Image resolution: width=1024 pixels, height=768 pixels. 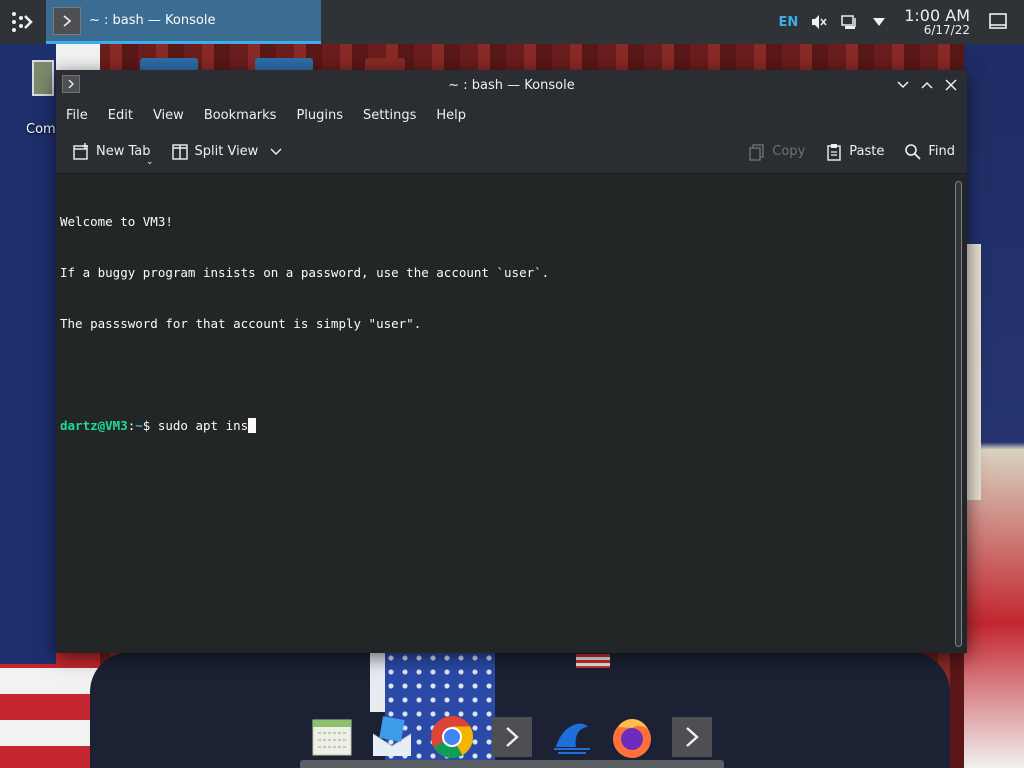 I want to click on chrome-icon, so click(x=452, y=737).